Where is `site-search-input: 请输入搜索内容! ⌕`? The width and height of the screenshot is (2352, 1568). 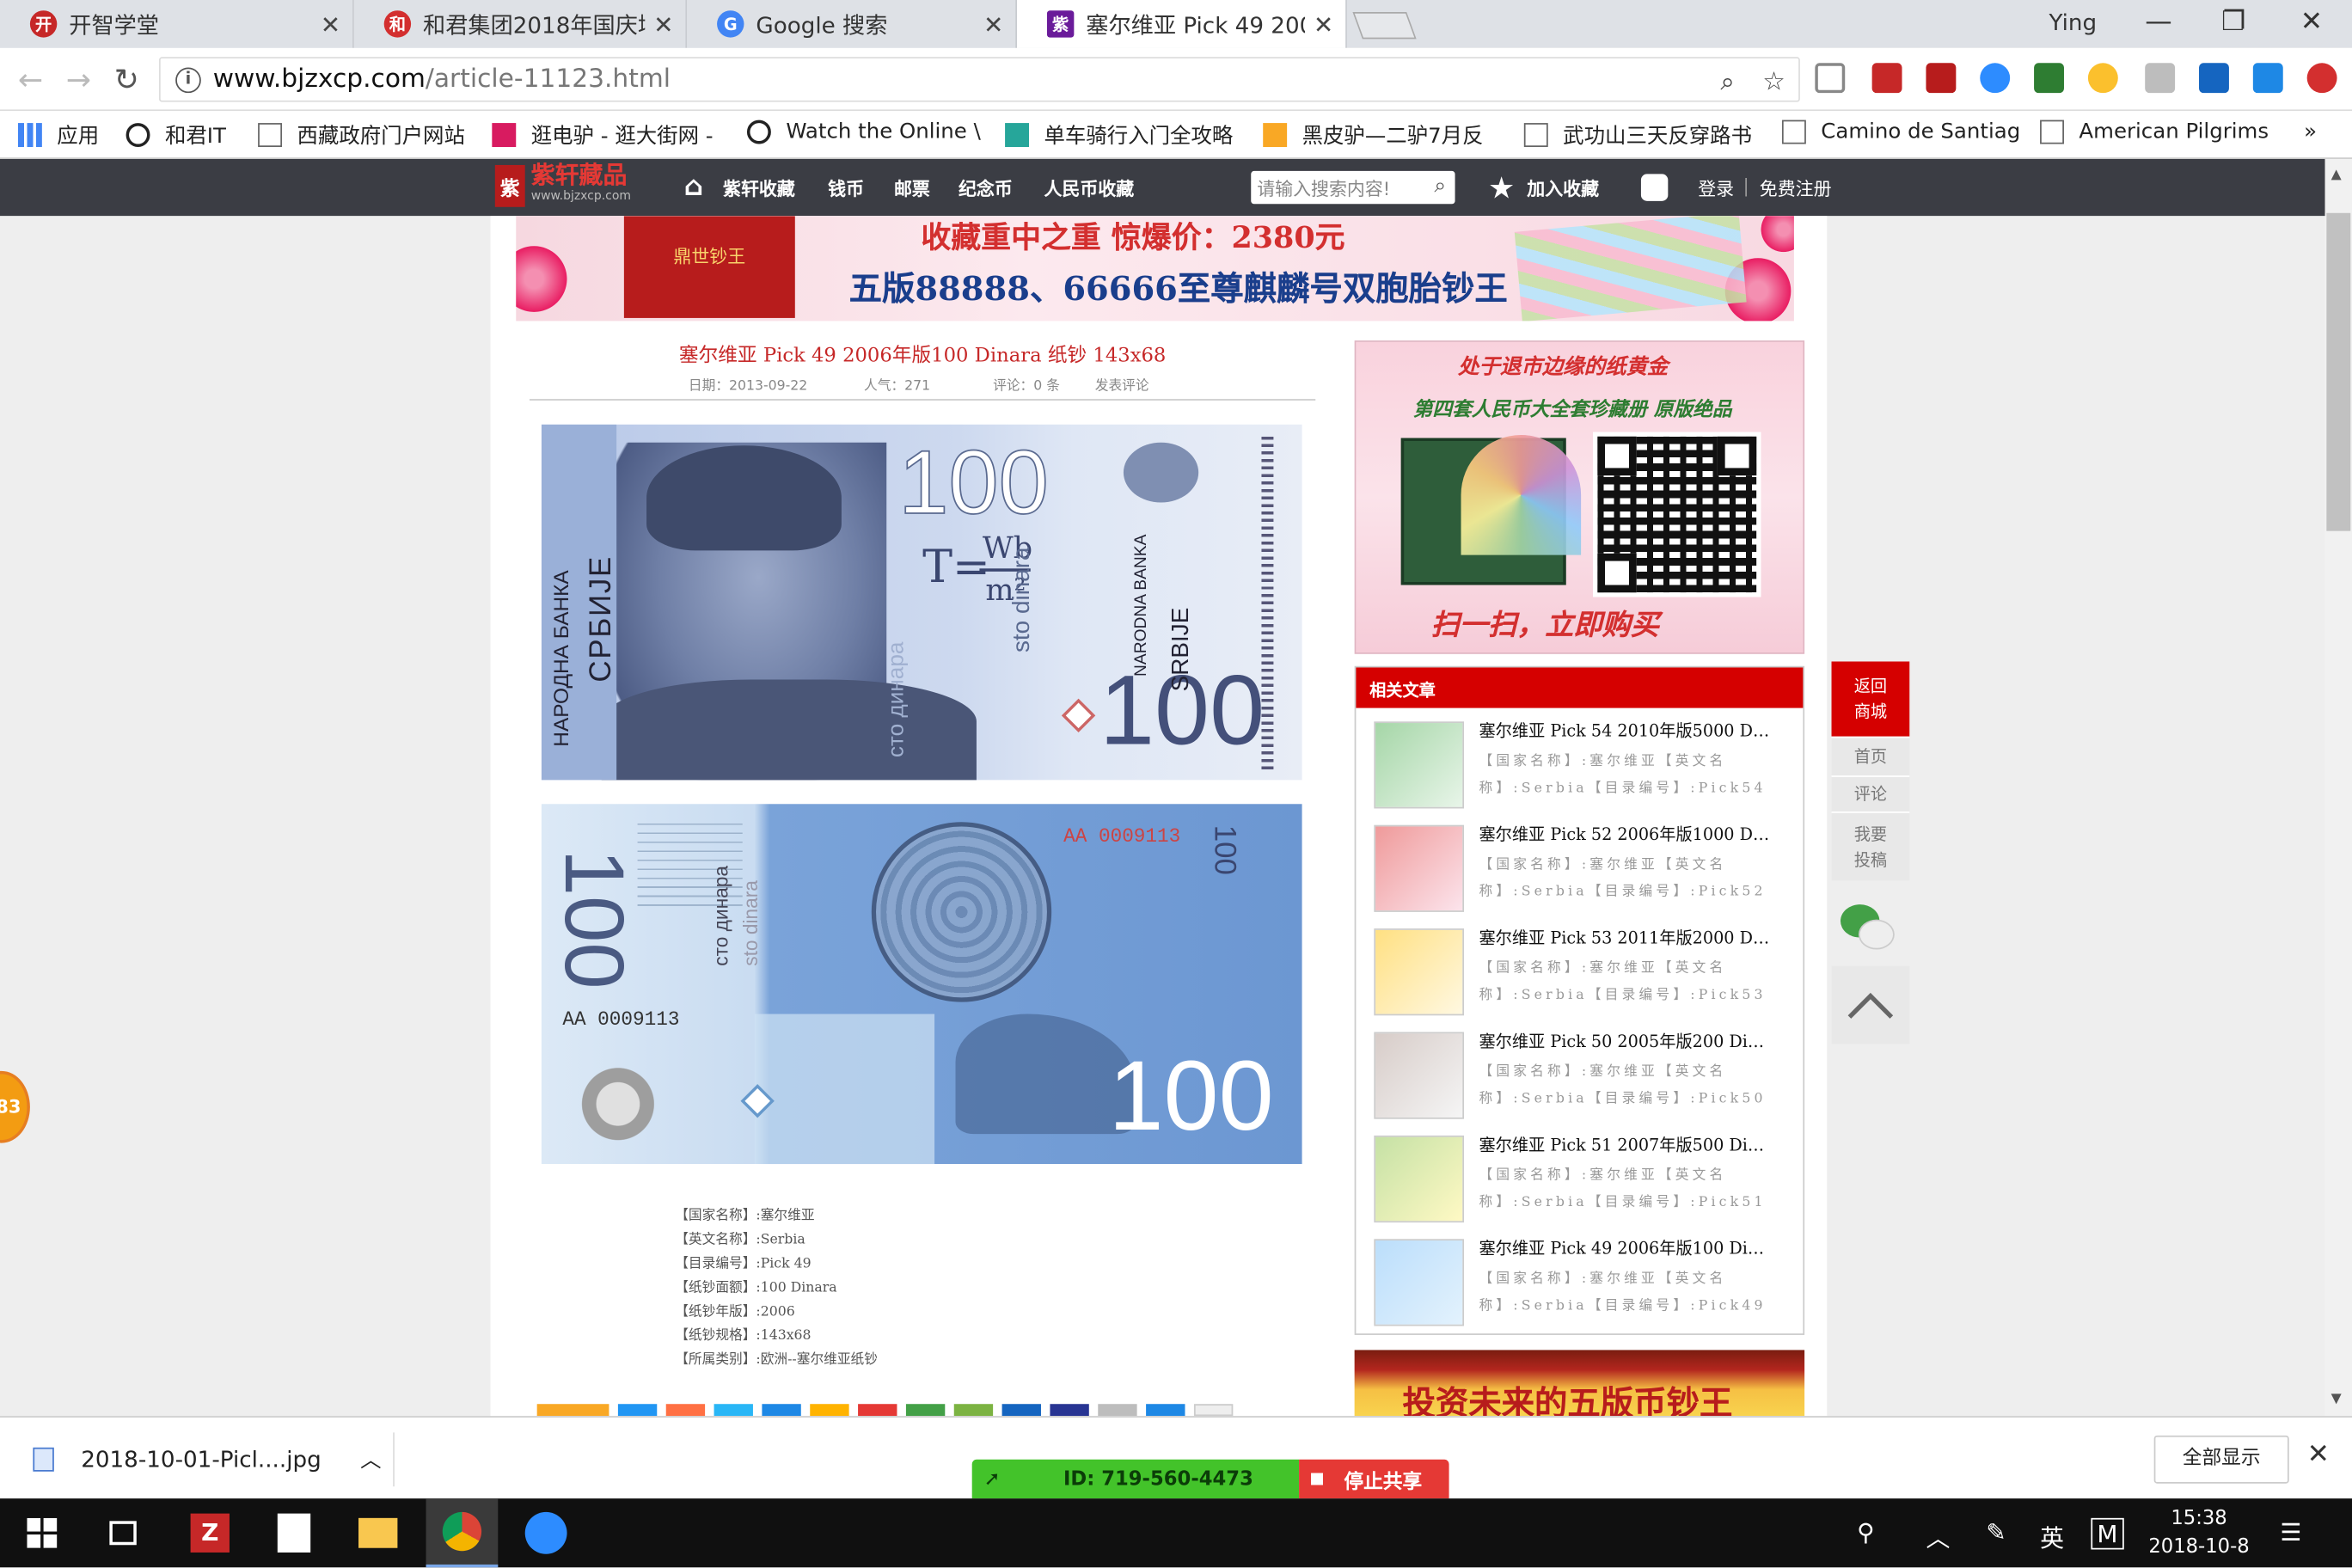
site-search-input: 请输入搜索内容! ⌕ is located at coordinates (1353, 187).